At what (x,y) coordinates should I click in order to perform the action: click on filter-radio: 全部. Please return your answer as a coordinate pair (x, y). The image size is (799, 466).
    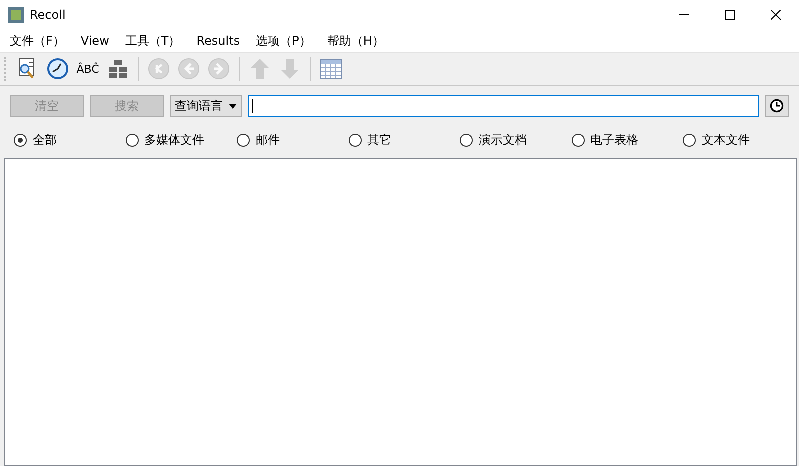
    Looking at the image, I should click on (35, 140).